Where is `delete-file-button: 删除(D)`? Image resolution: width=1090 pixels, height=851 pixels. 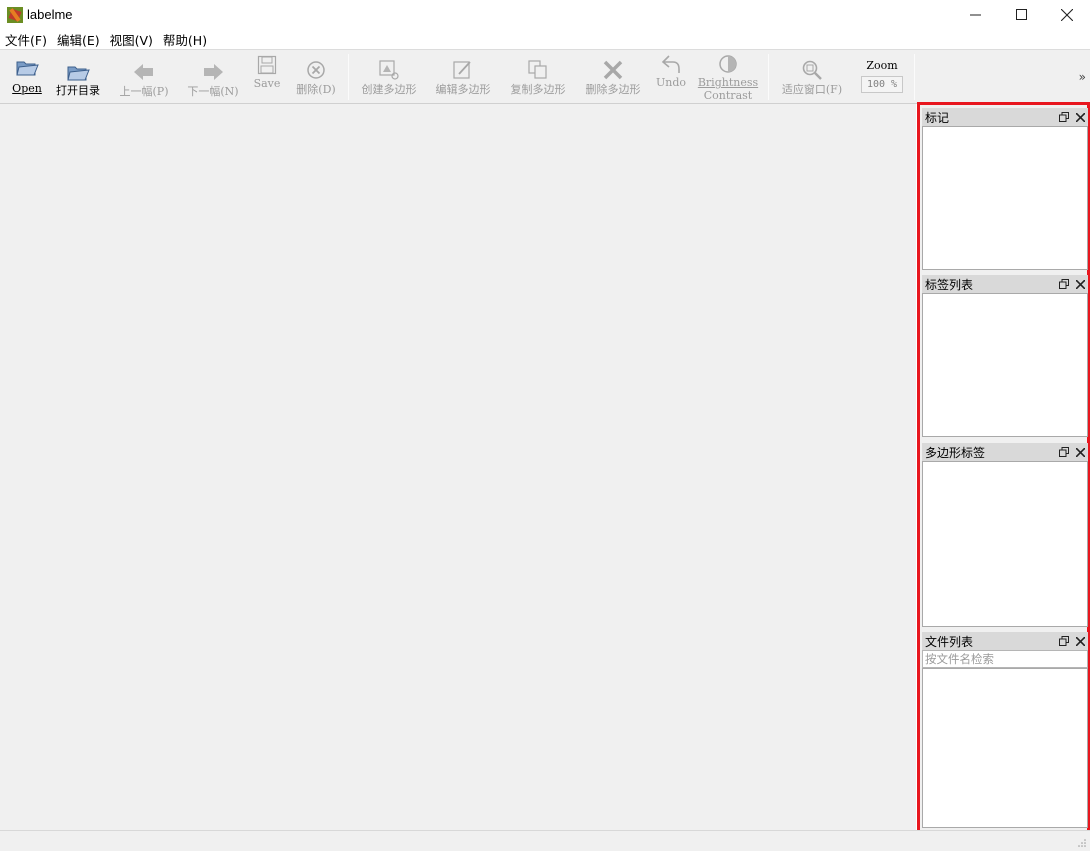 delete-file-button: 删除(D) is located at coordinates (316, 77).